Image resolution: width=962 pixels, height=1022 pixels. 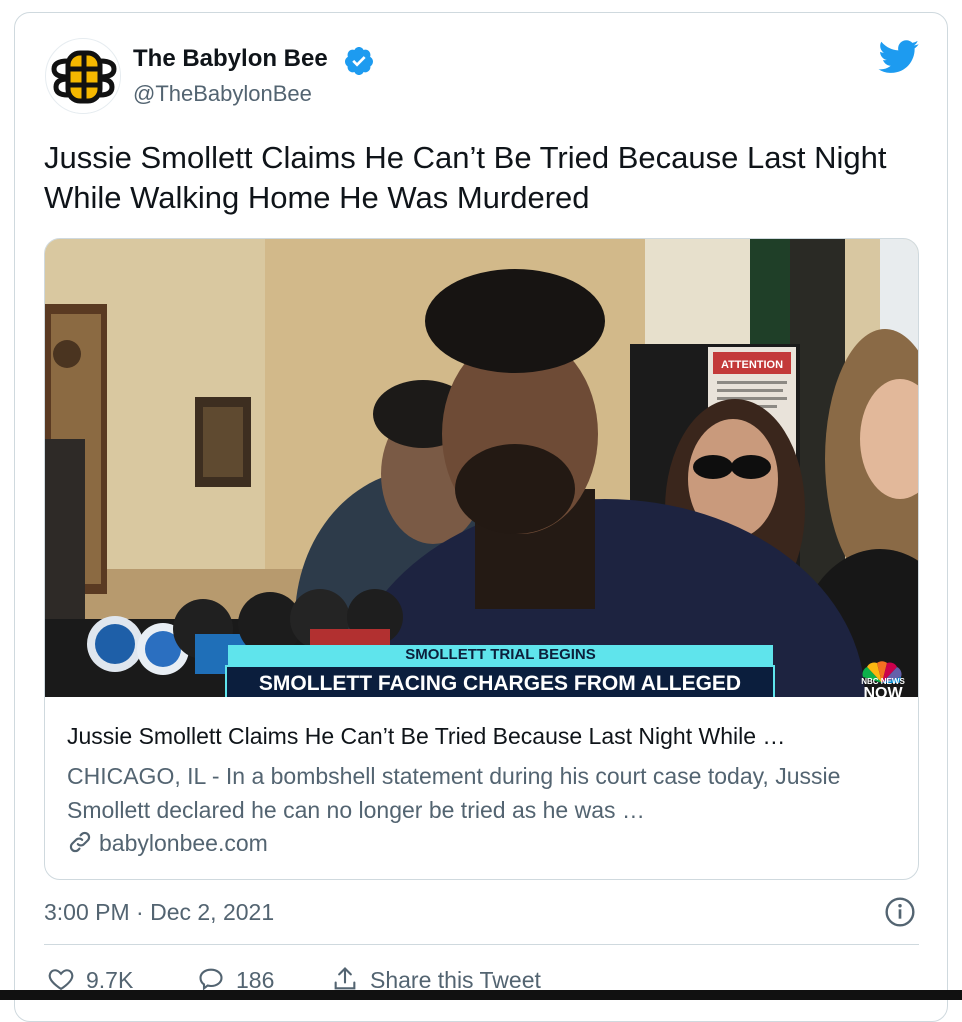 What do you see at coordinates (222, 94) in the screenshot?
I see `author-handle: @TheBabylonBee` at bounding box center [222, 94].